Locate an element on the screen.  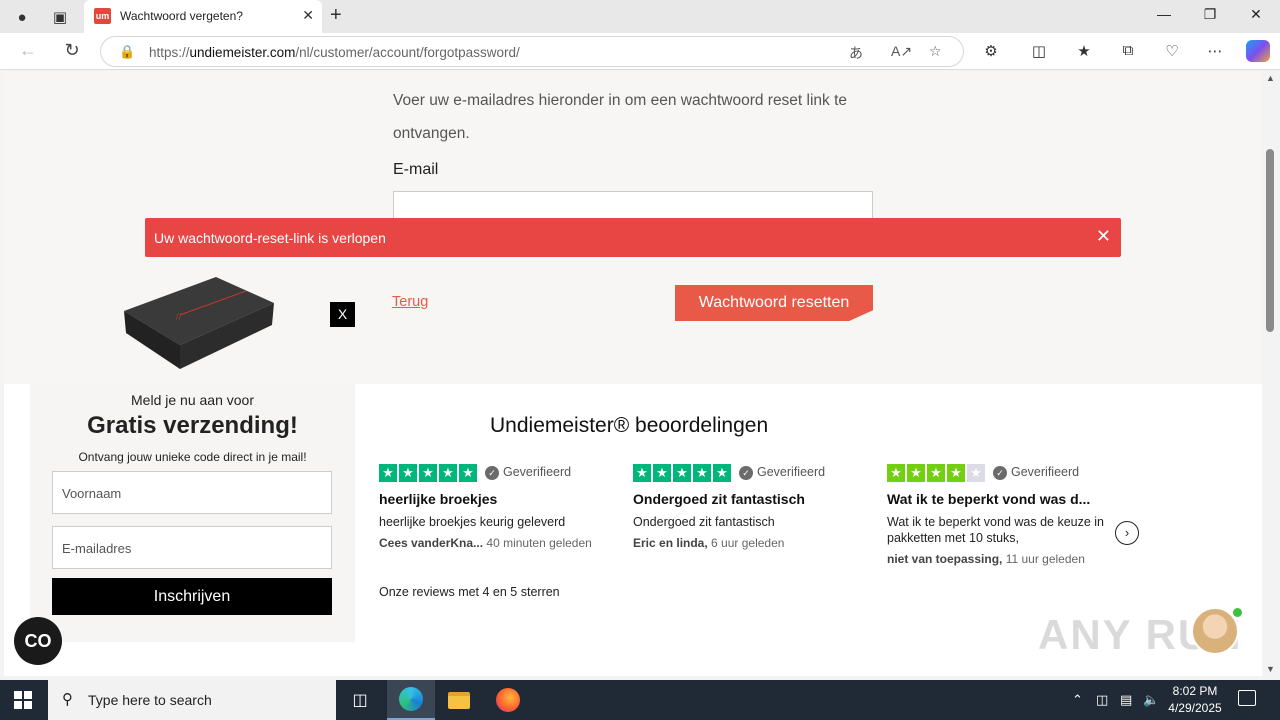
read-aloud-icon: A↗ is located at coordinates (901, 51).